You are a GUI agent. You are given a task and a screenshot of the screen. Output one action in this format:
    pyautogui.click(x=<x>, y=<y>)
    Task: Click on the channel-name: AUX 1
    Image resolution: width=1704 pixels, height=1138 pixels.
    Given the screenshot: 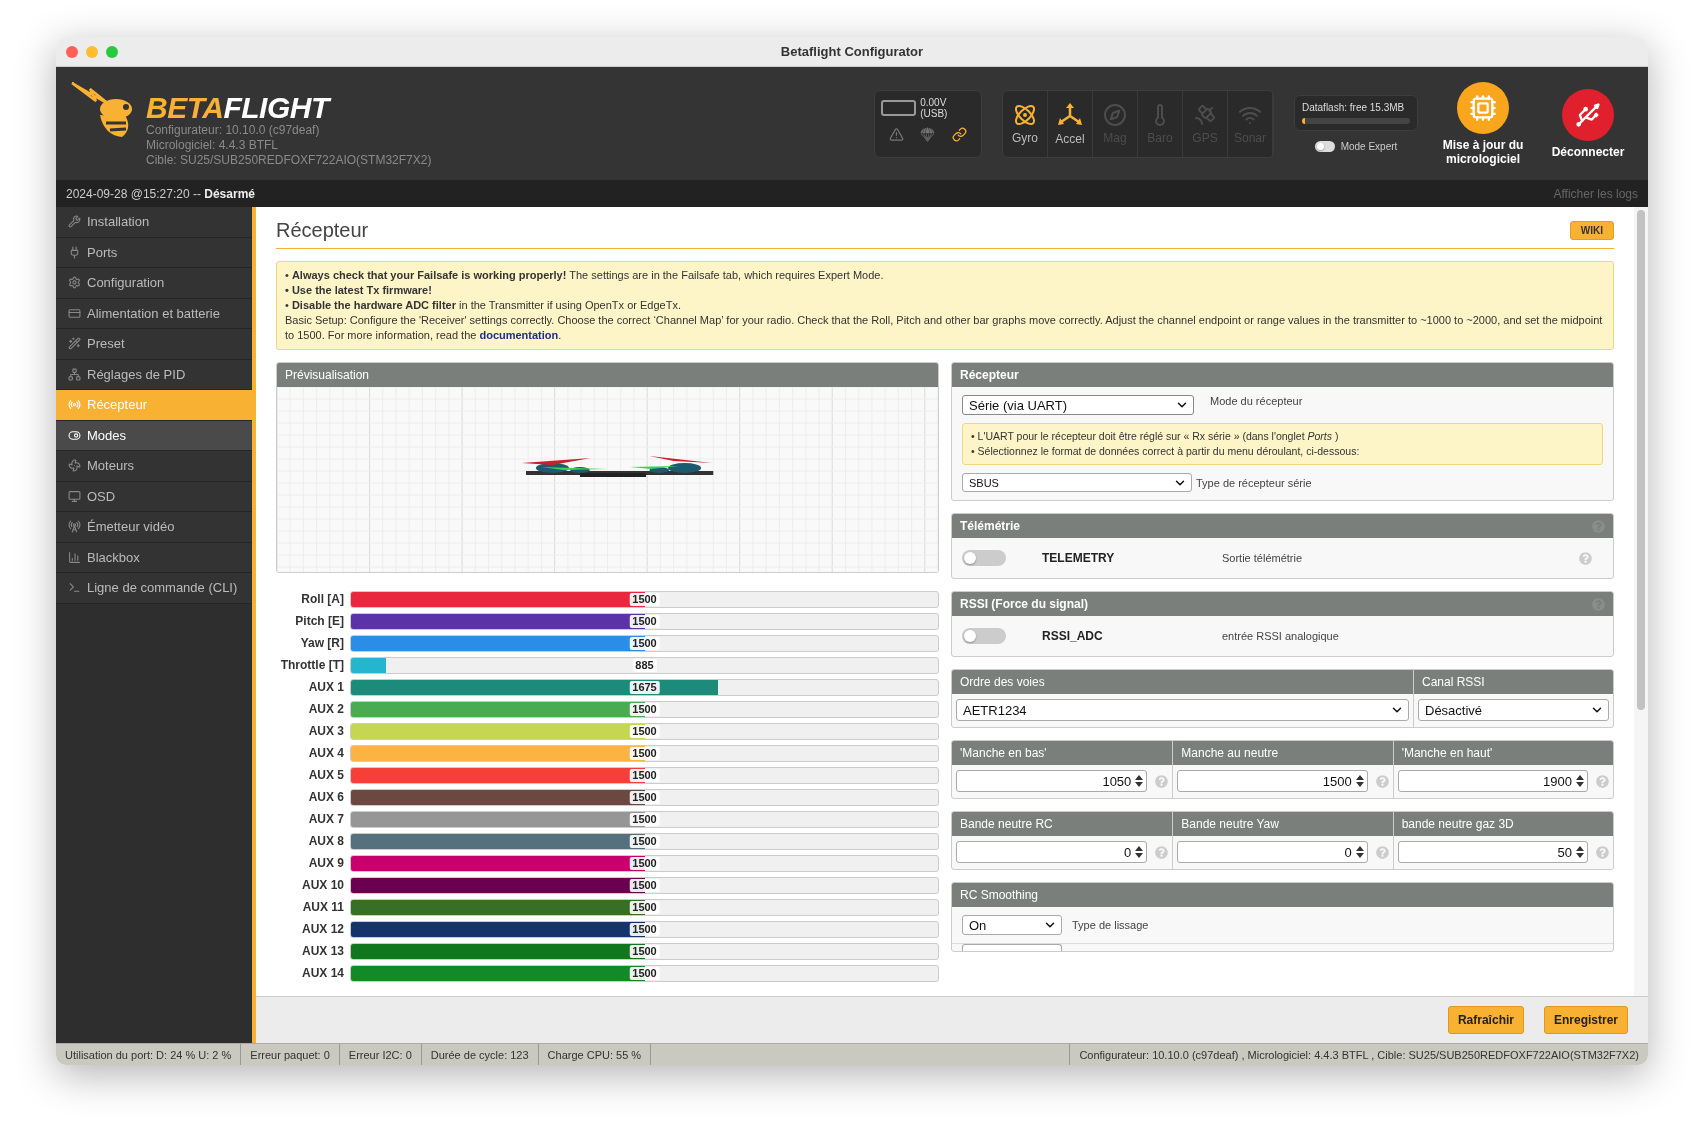 What is the action you would take?
    pyautogui.click(x=325, y=687)
    